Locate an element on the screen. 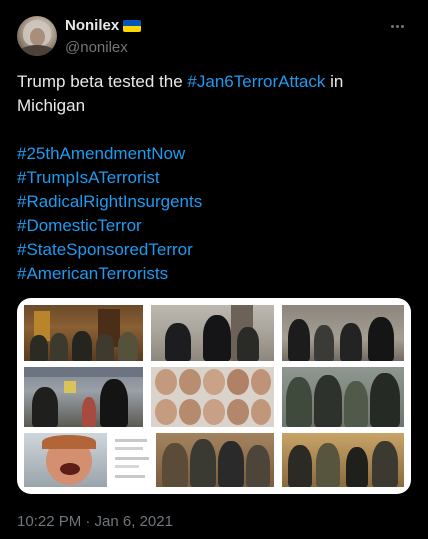 The width and height of the screenshot is (428, 539). hashtag-link: #DomesticTerror is located at coordinates (214, 226).